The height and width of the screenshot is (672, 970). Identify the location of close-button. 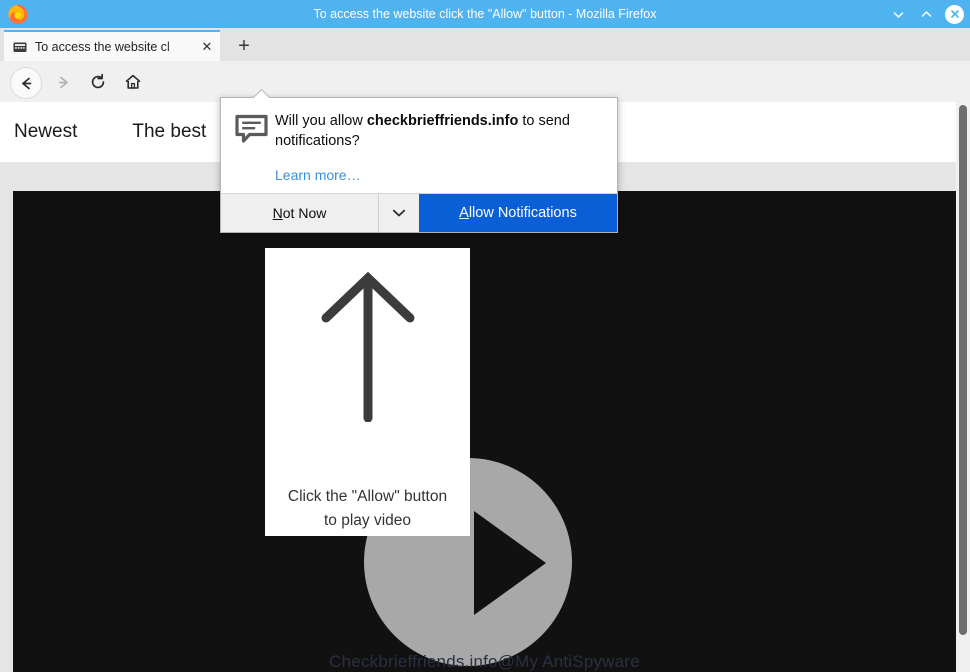
(954, 14).